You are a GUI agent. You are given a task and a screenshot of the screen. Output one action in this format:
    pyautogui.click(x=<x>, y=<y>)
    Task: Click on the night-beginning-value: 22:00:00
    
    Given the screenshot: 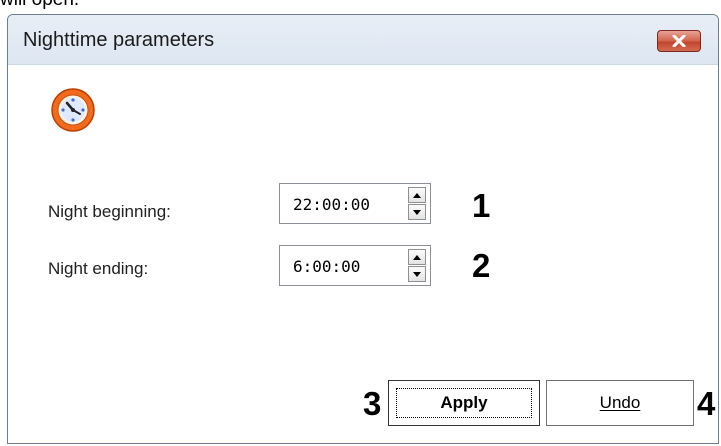 What is the action you would take?
    pyautogui.click(x=331, y=204)
    